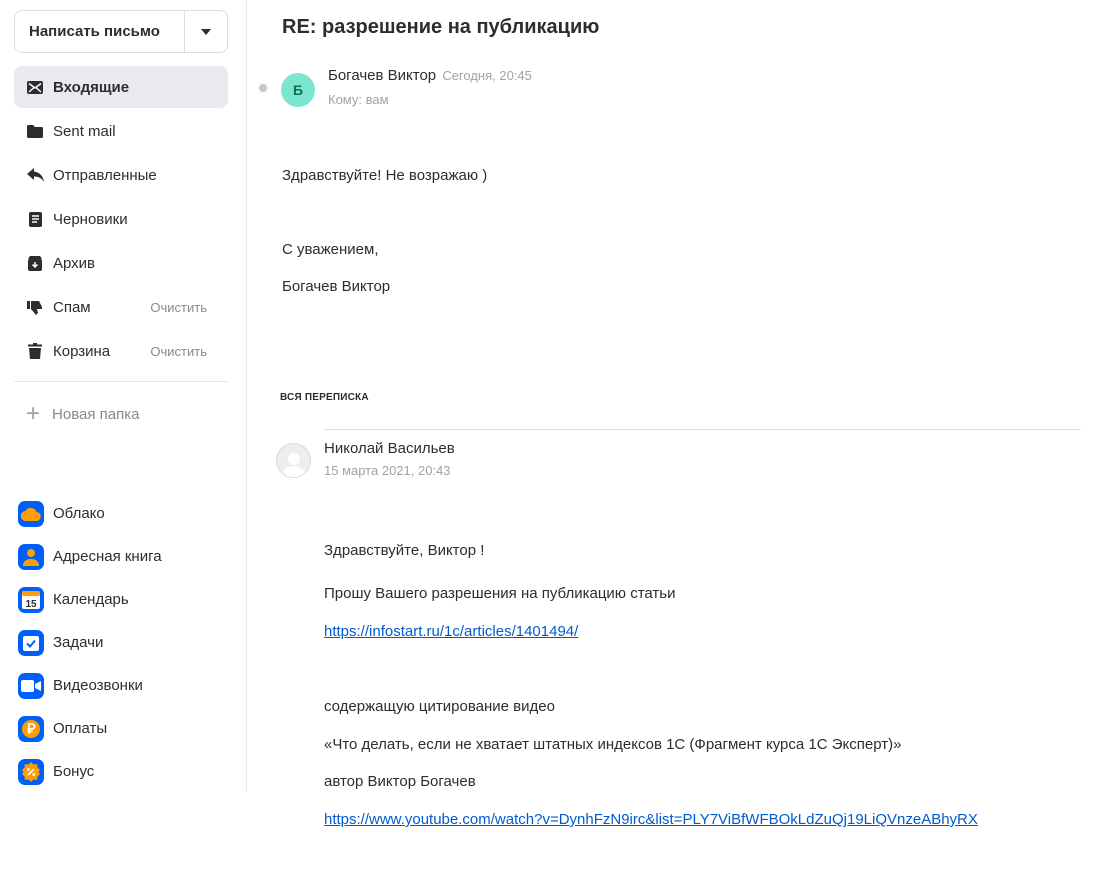  What do you see at coordinates (90, 219) in the screenshot?
I see `folder-label: Черновики` at bounding box center [90, 219].